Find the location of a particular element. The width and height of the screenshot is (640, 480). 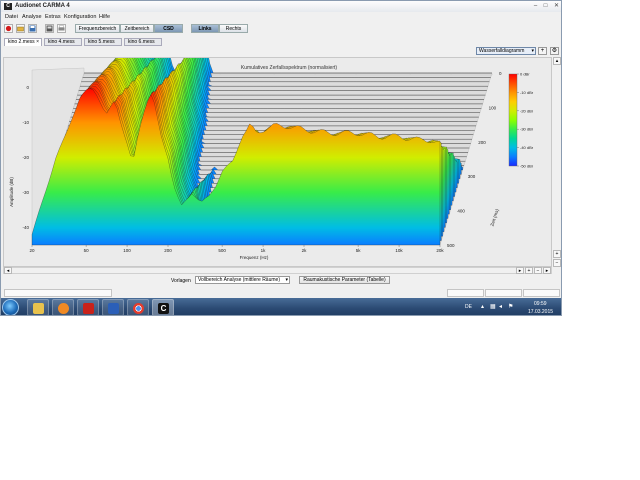

window-title: Audionet CARMA 4 is located at coordinates (42, 6).